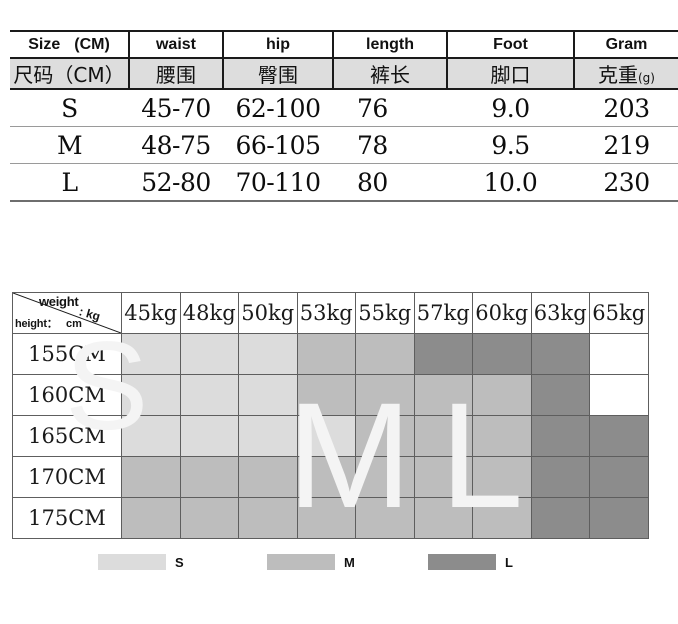 This screenshot has width=678, height=624. What do you see at coordinates (209, 313) in the screenshot?
I see `matrix-weight-header: 48kg` at bounding box center [209, 313].